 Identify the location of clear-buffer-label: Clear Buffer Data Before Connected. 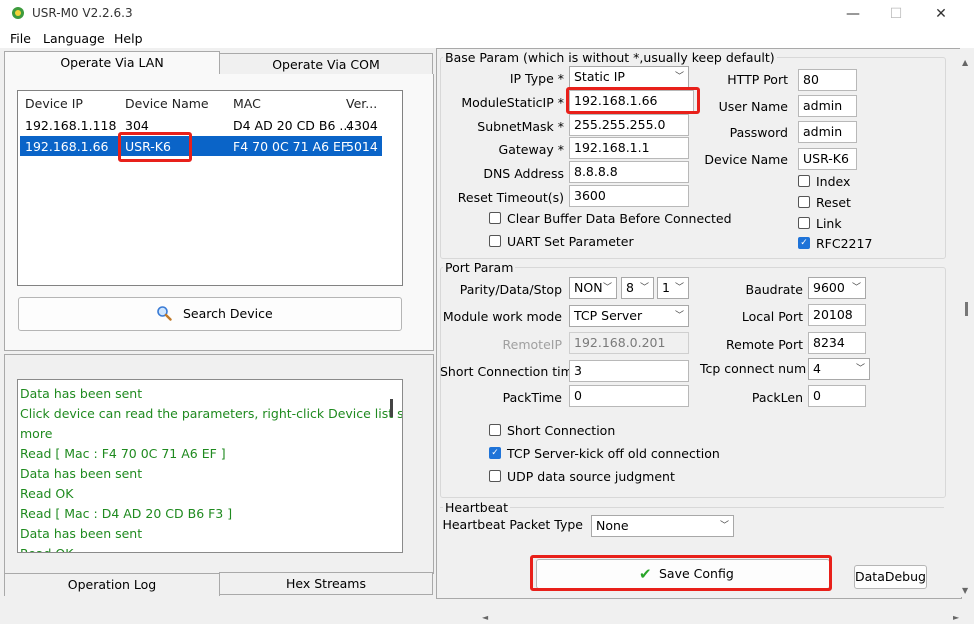
(619, 218).